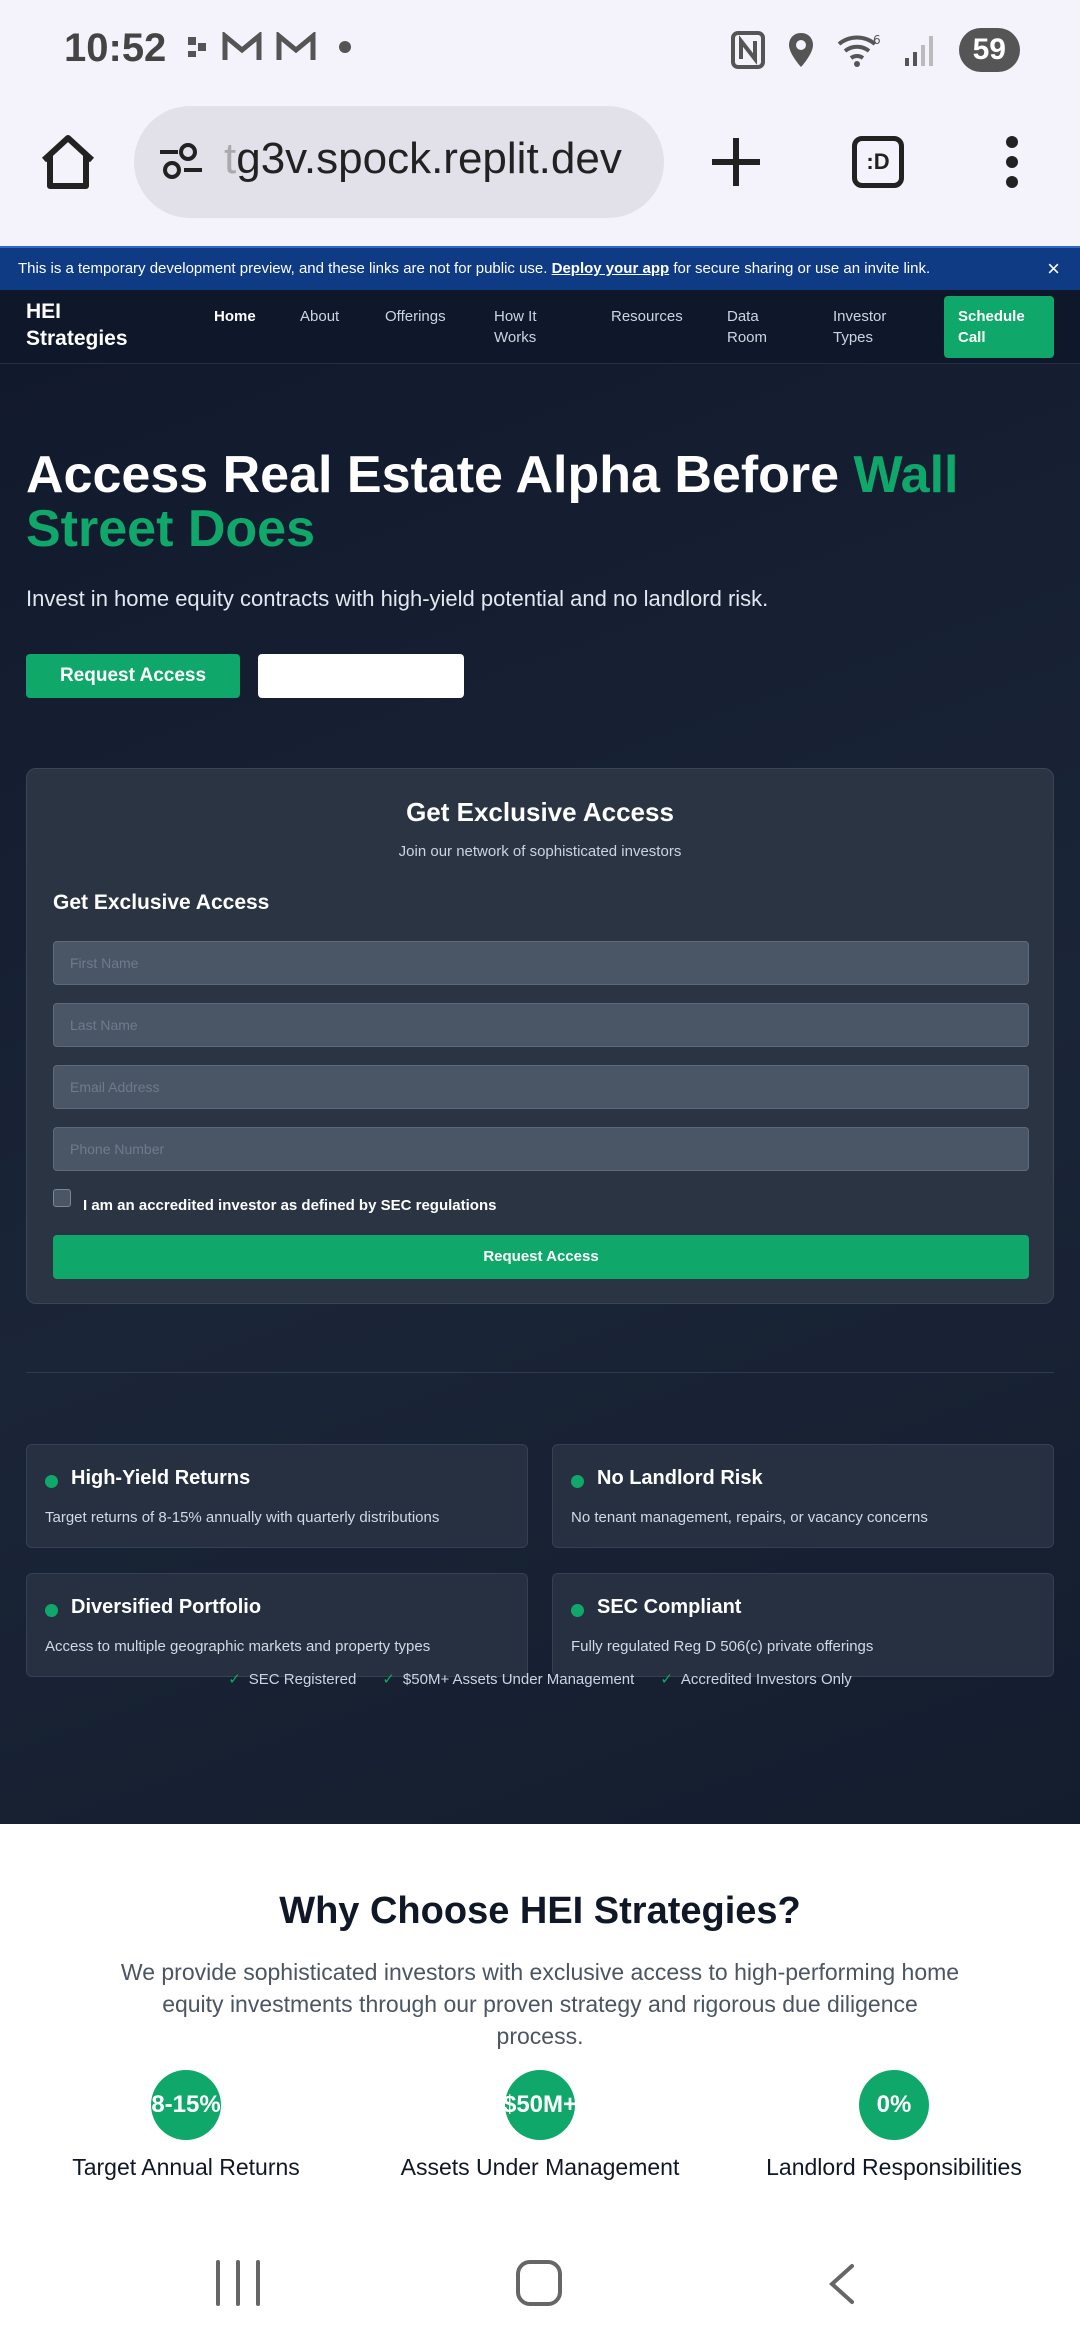 The width and height of the screenshot is (1080, 2340). Describe the element at coordinates (842, 2284) in the screenshot. I see `back-icon` at that location.